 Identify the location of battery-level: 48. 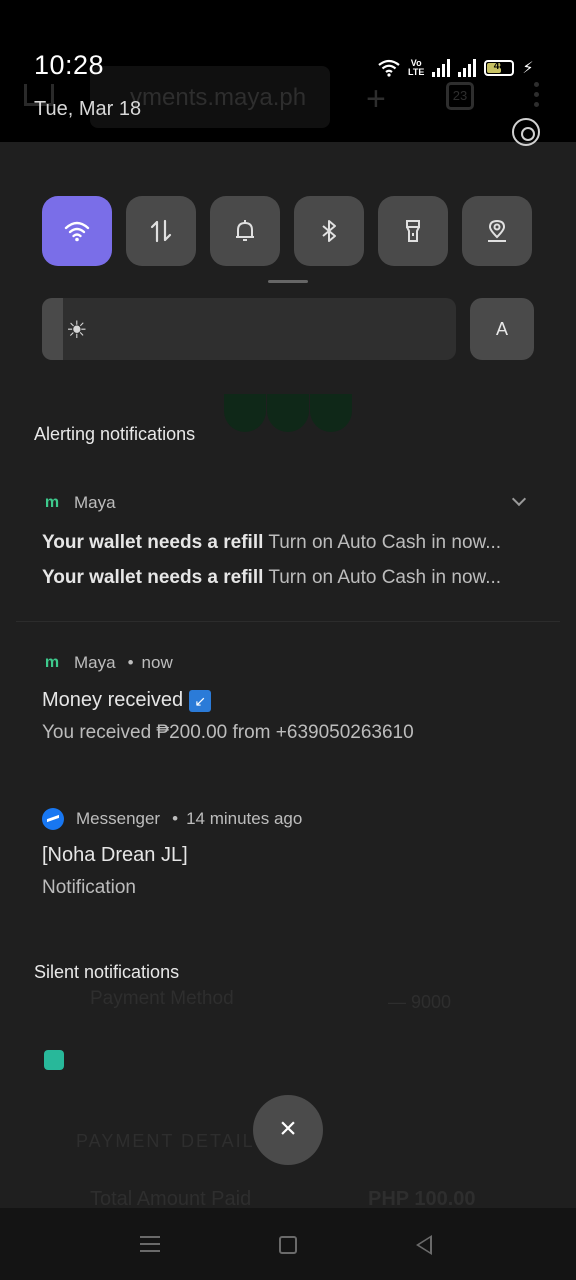
(499, 66).